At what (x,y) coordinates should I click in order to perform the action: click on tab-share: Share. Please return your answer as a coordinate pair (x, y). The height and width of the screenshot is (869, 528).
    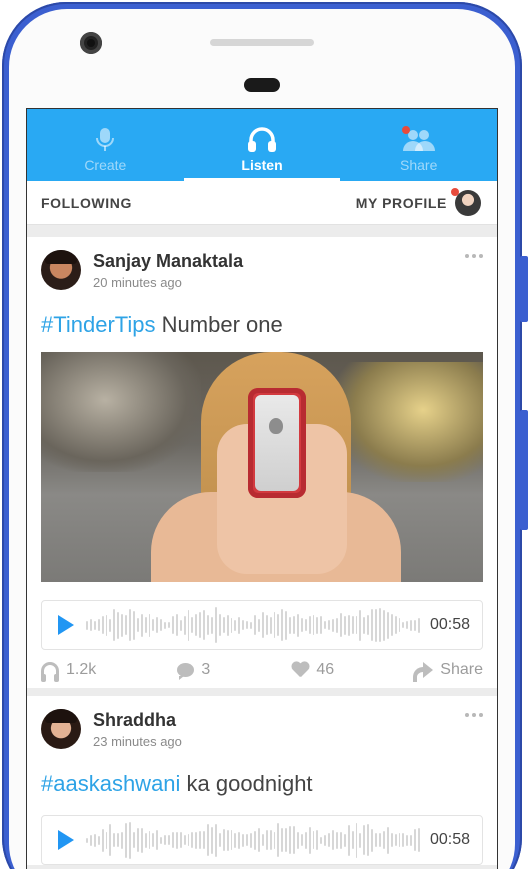
    Looking at the image, I should click on (418, 145).